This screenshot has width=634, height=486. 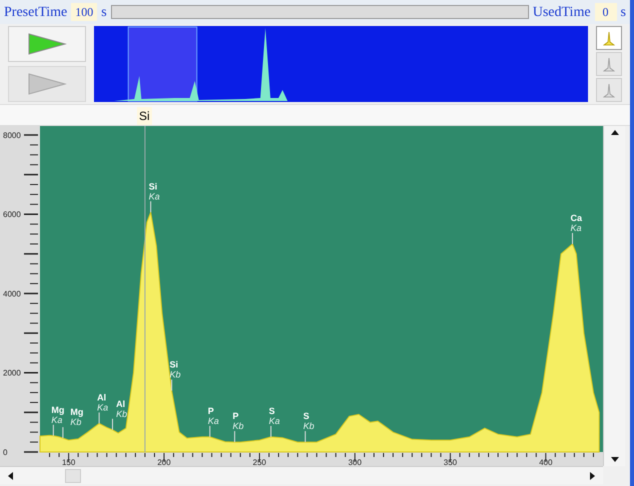 What do you see at coordinates (592, 476) in the screenshot?
I see `scroll-right-icon` at bounding box center [592, 476].